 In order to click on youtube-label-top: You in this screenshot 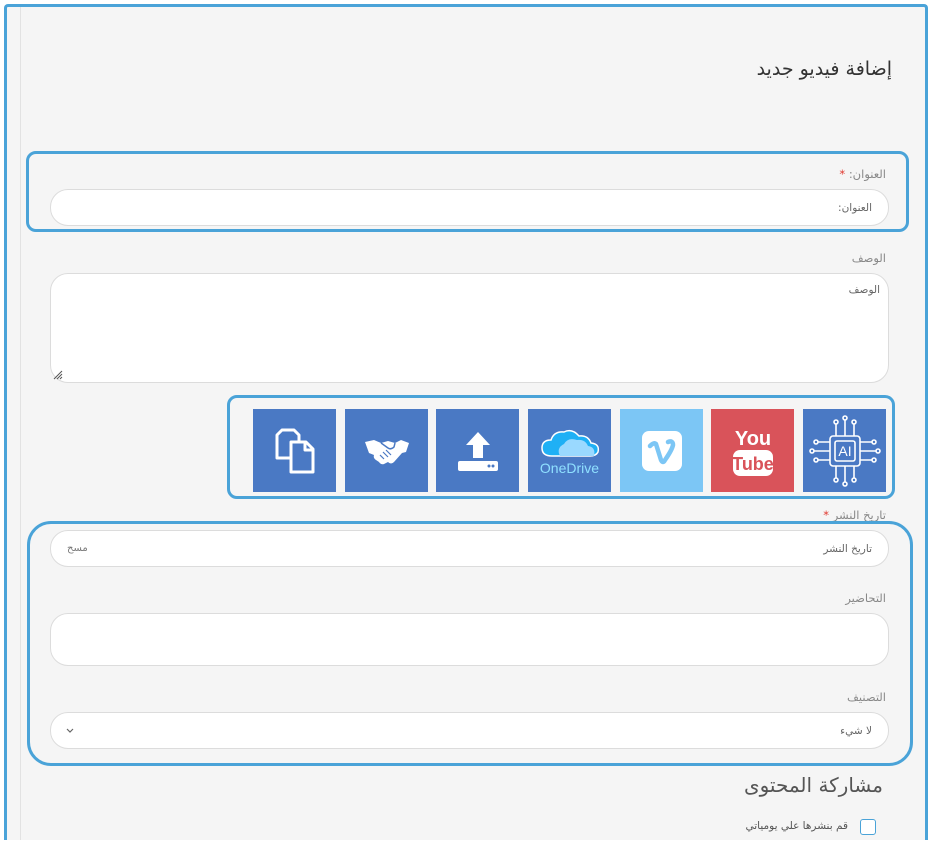, I will do `click(752, 439)`.